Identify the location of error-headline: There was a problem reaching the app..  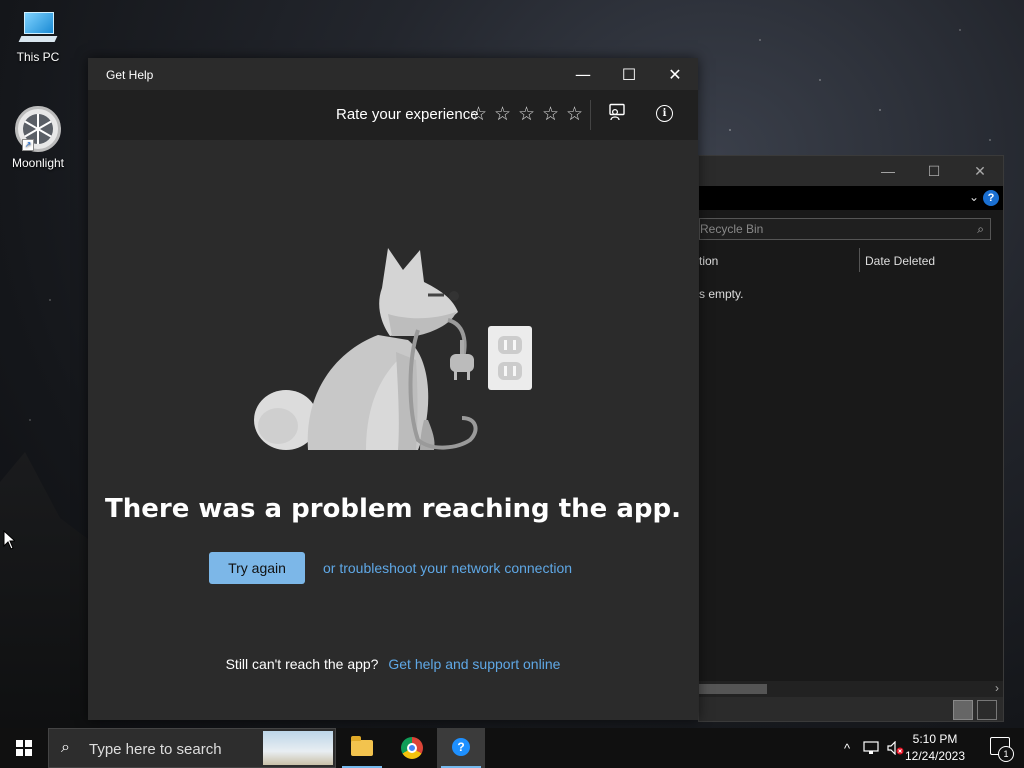
(393, 509).